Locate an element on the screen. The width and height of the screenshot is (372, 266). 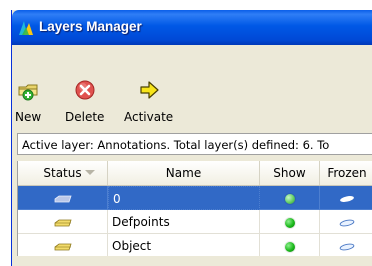
name-cell: Object is located at coordinates (184, 245).